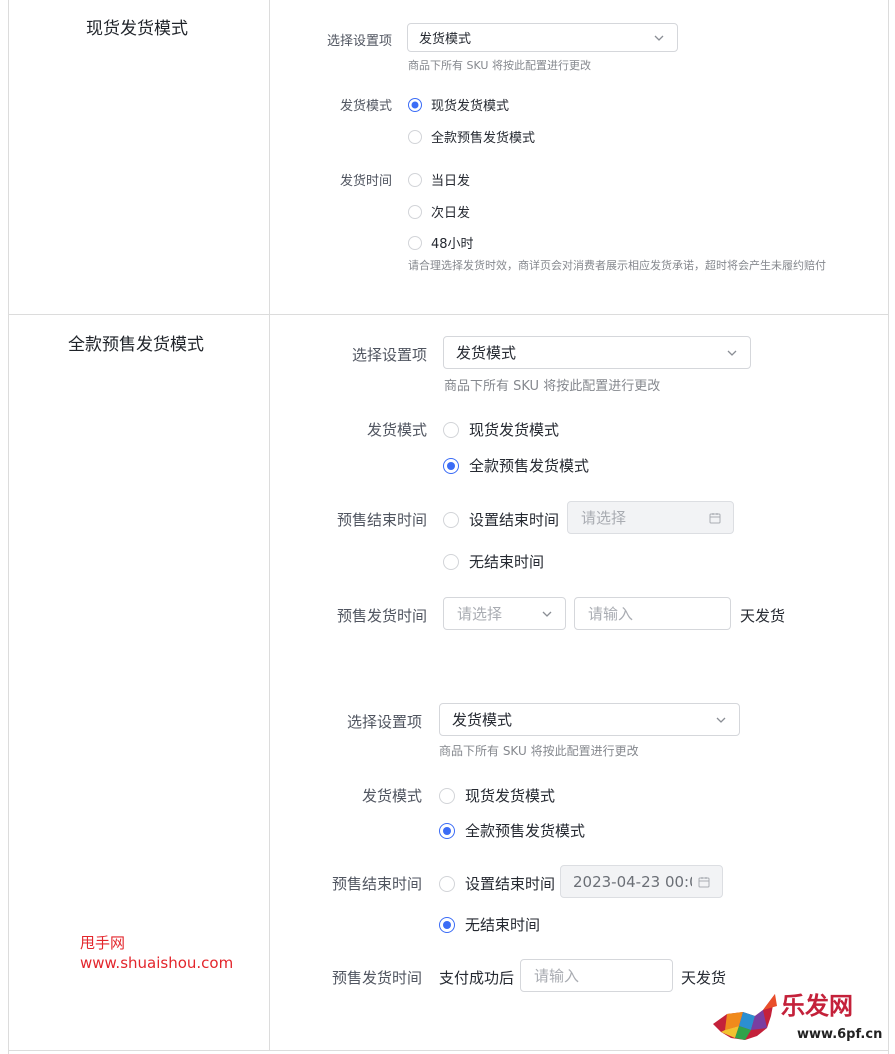 Image resolution: width=895 pixels, height=1054 pixels. What do you see at coordinates (839, 1034) in the screenshot?
I see `logo-url: www.6pf.cn` at bounding box center [839, 1034].